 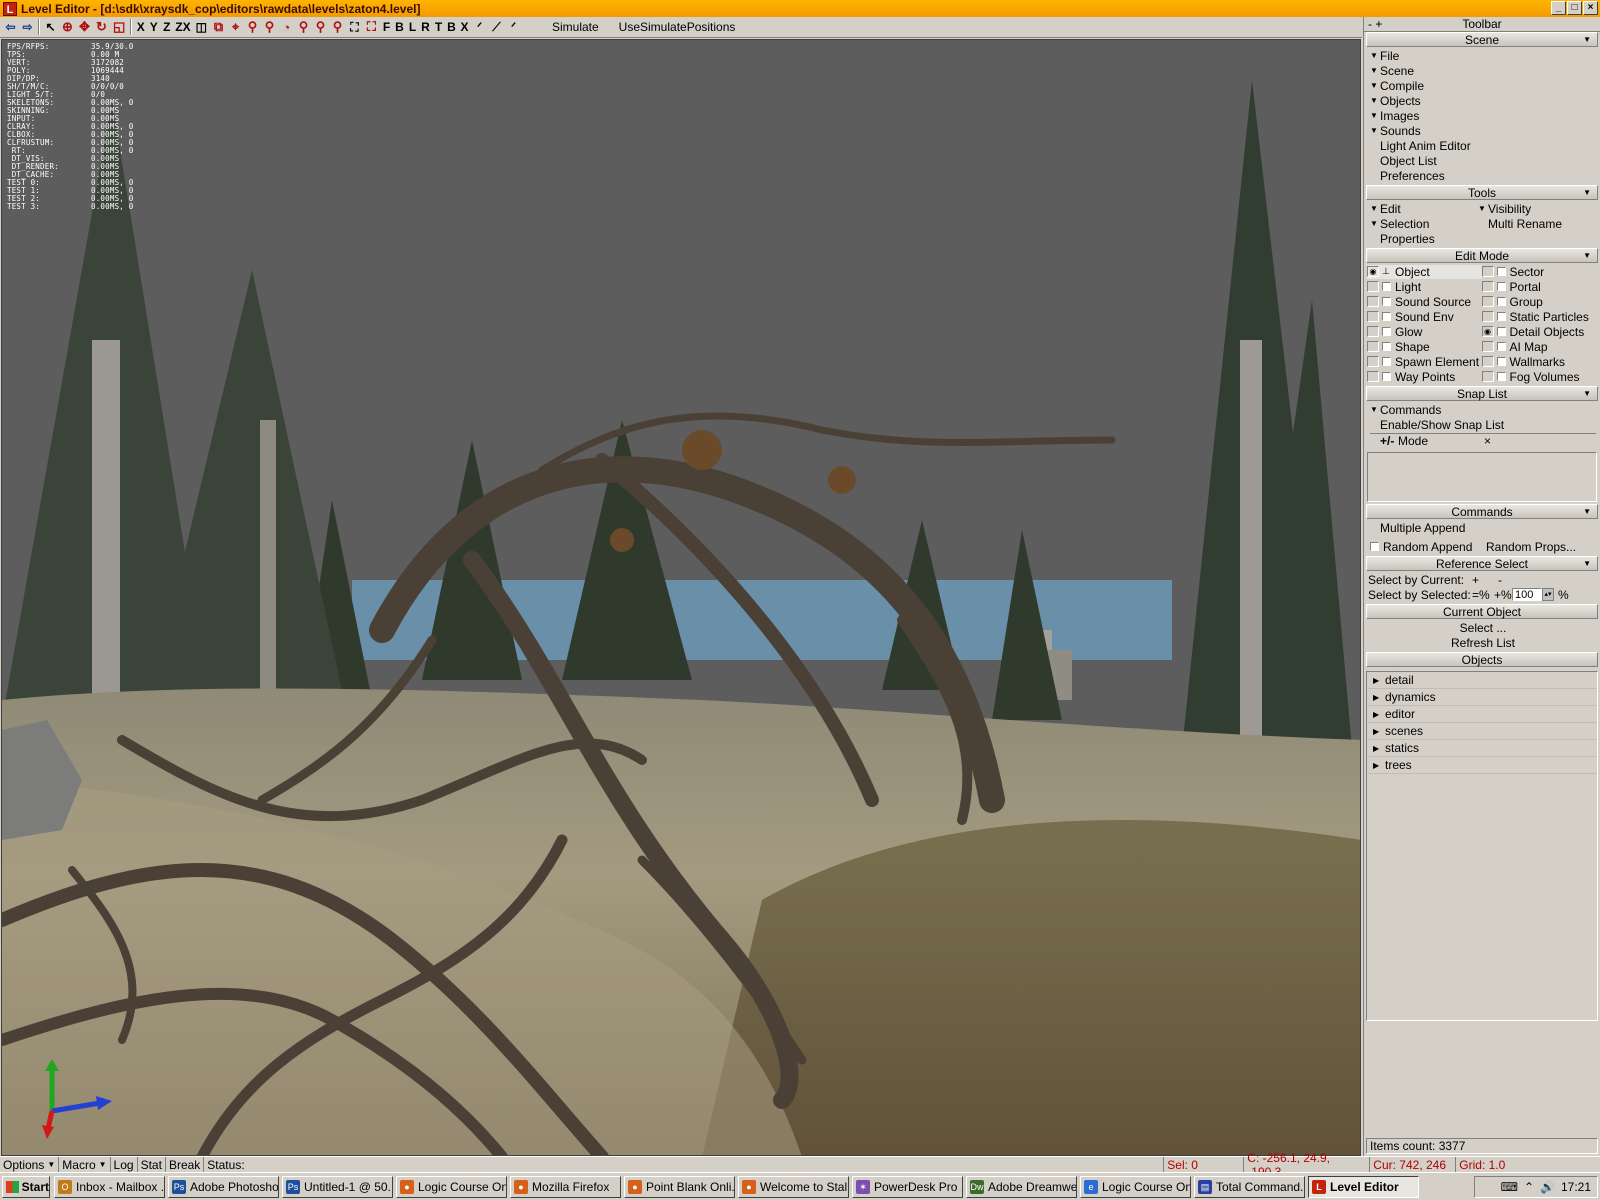 I want to click on edit-mode-cell: ◉ Detail Objects, so click(x=1539, y=332).